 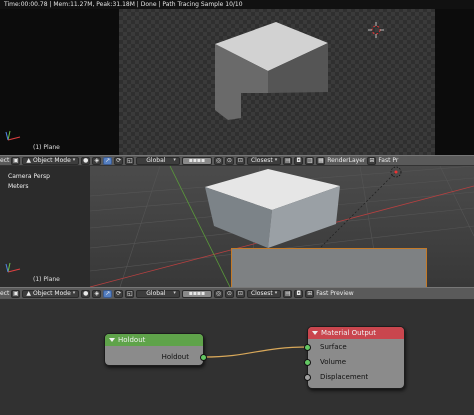 I want to click on 3d-cursor-icon, so click(x=376, y=30).